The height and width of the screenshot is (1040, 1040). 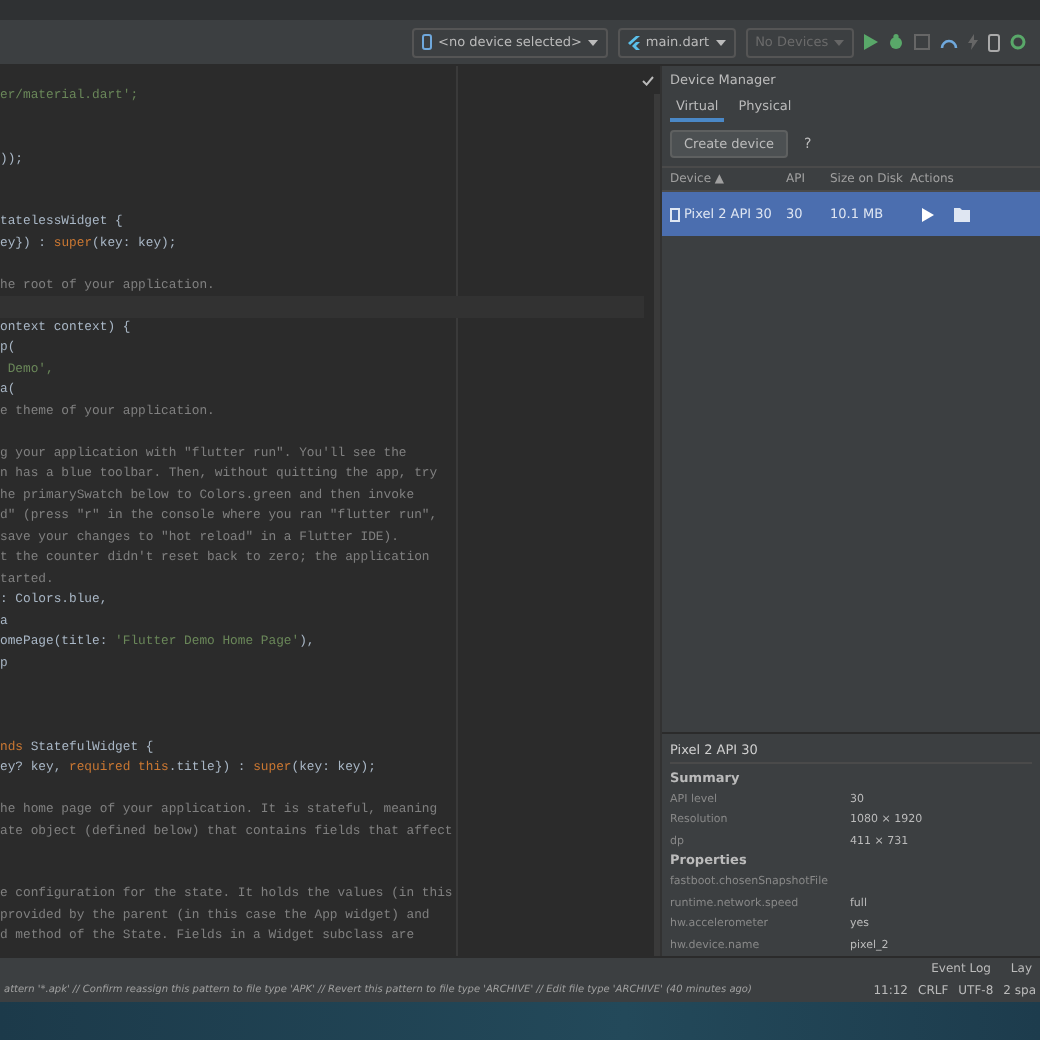 What do you see at coordinates (1018, 42) in the screenshot?
I see `sync-icon` at bounding box center [1018, 42].